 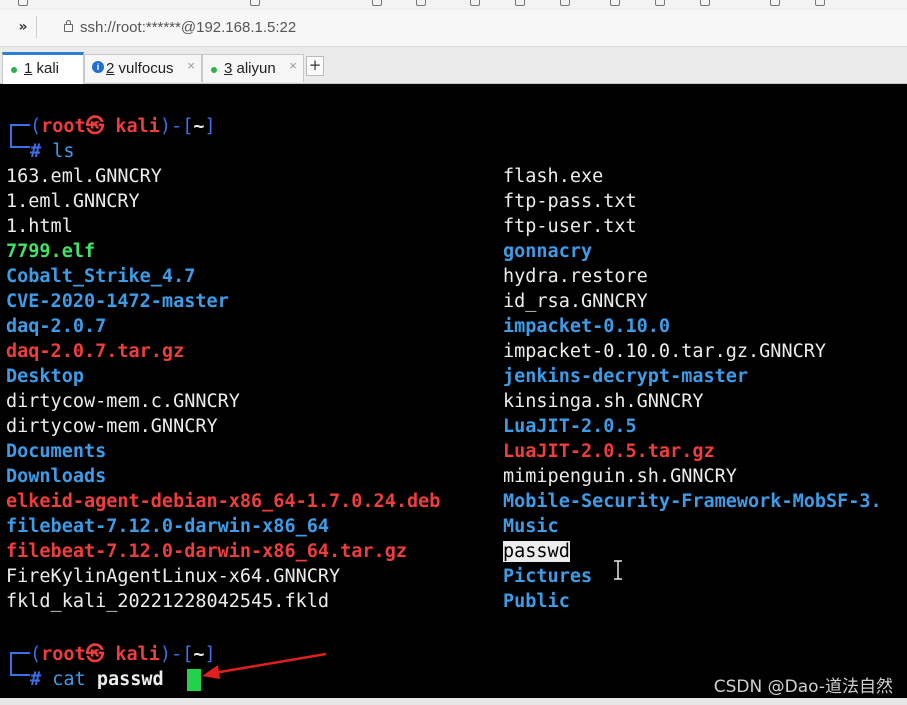 What do you see at coordinates (536, 601) in the screenshot?
I see `dir-entry: Public` at bounding box center [536, 601].